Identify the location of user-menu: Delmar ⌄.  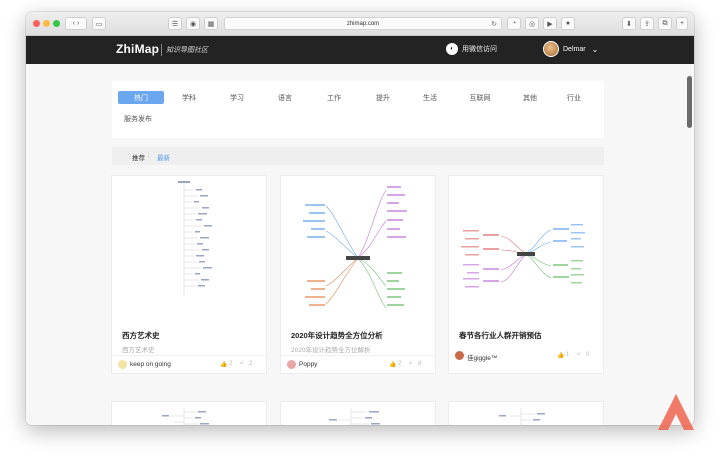
(570, 49).